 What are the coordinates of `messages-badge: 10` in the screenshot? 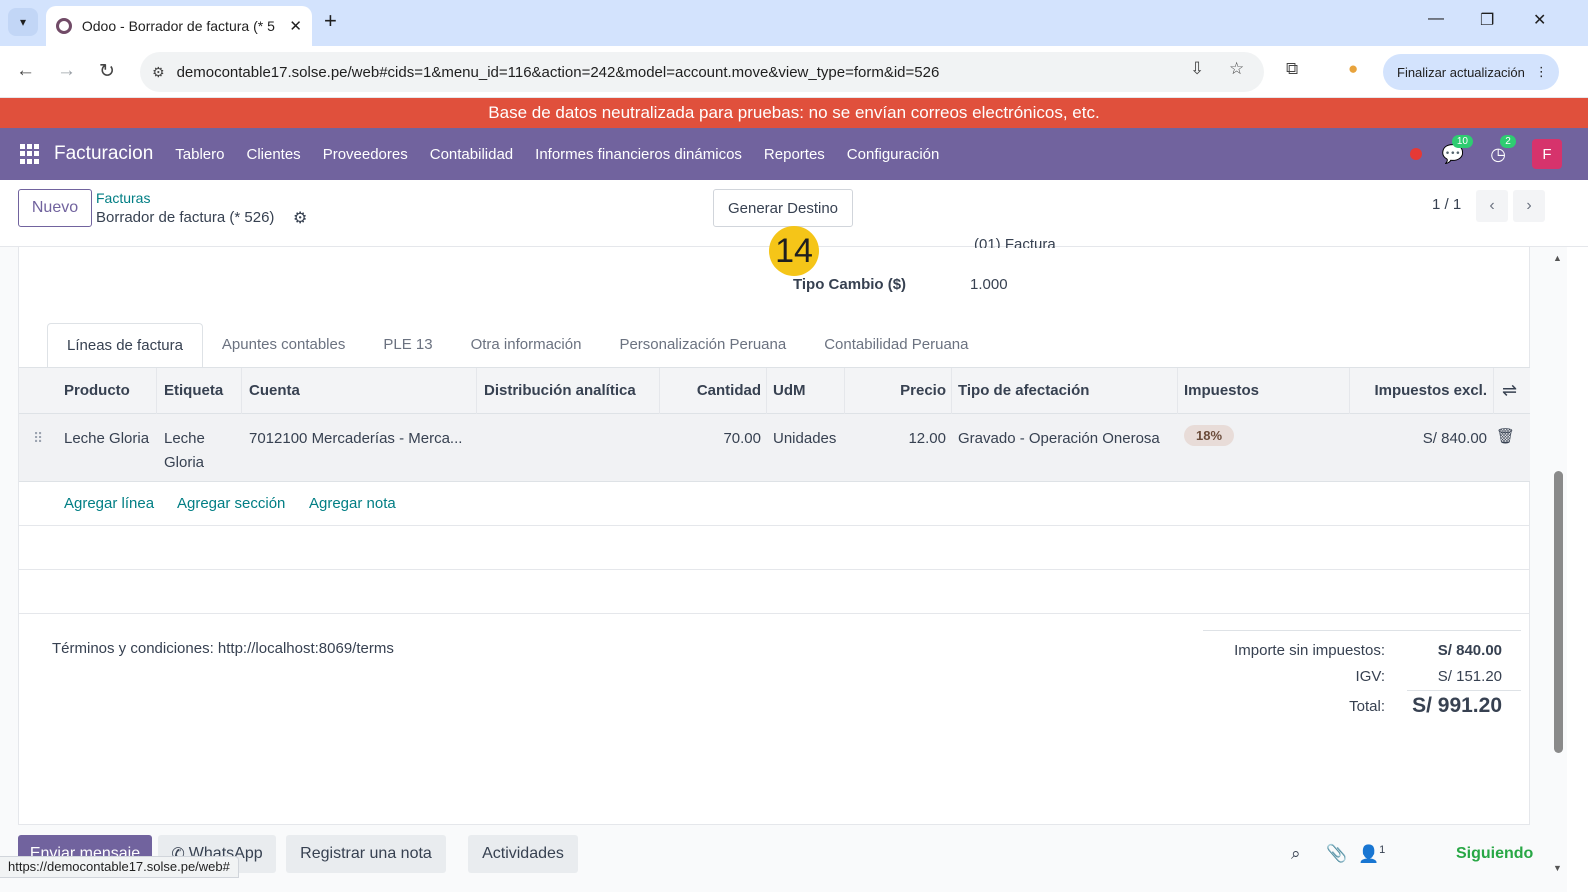 It's located at (1462, 141).